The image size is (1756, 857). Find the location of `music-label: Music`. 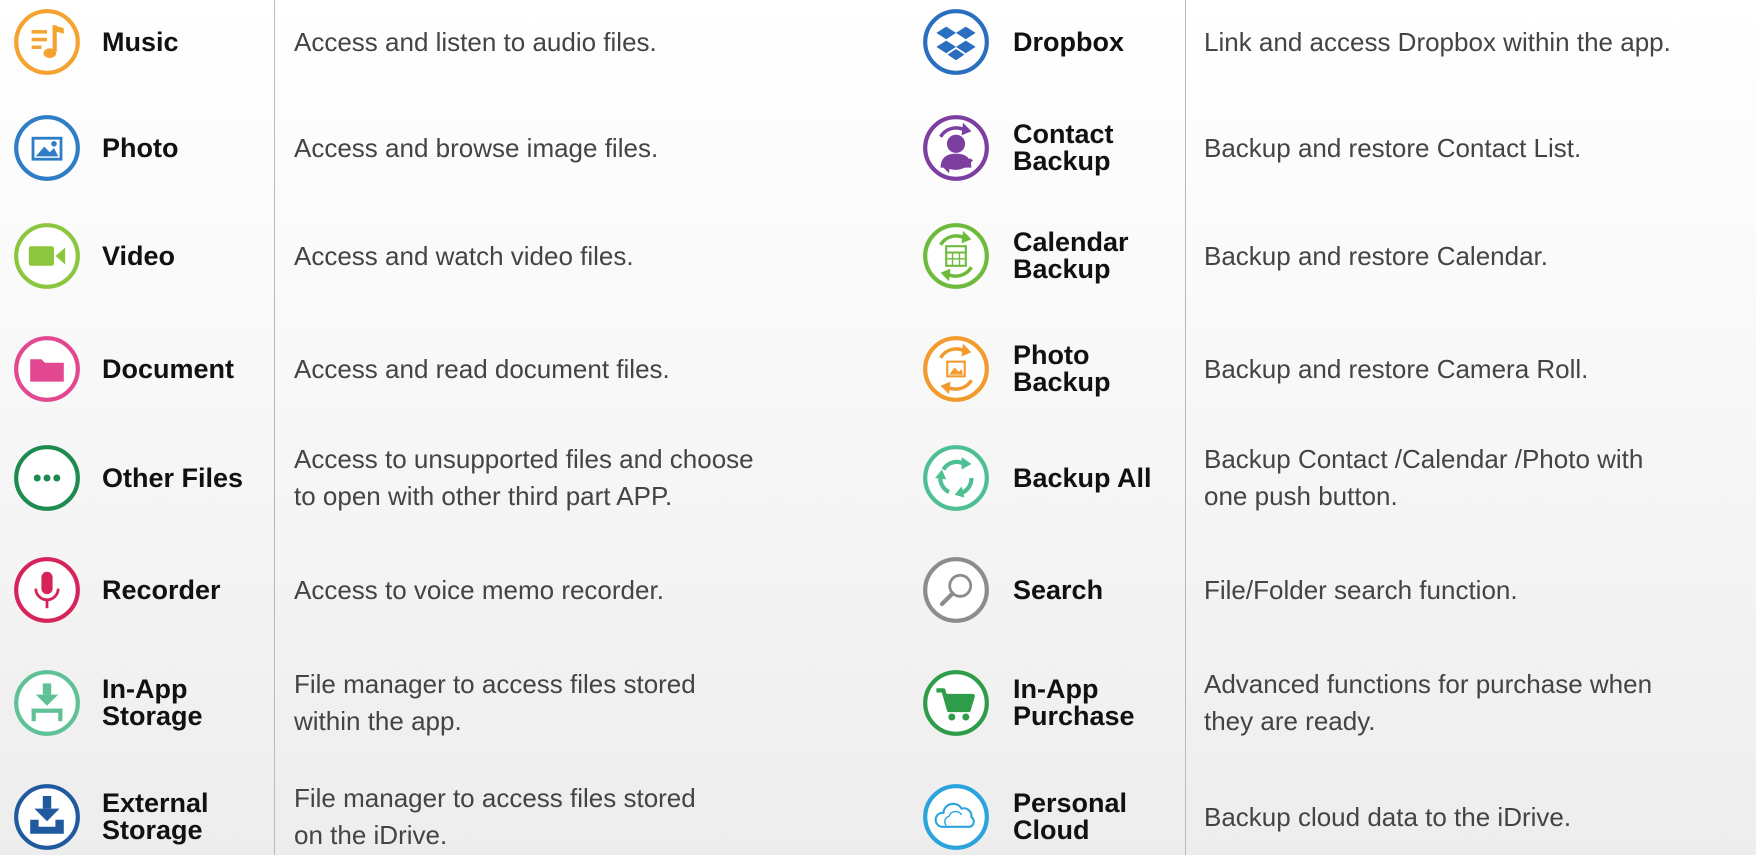

music-label: Music is located at coordinates (140, 41).